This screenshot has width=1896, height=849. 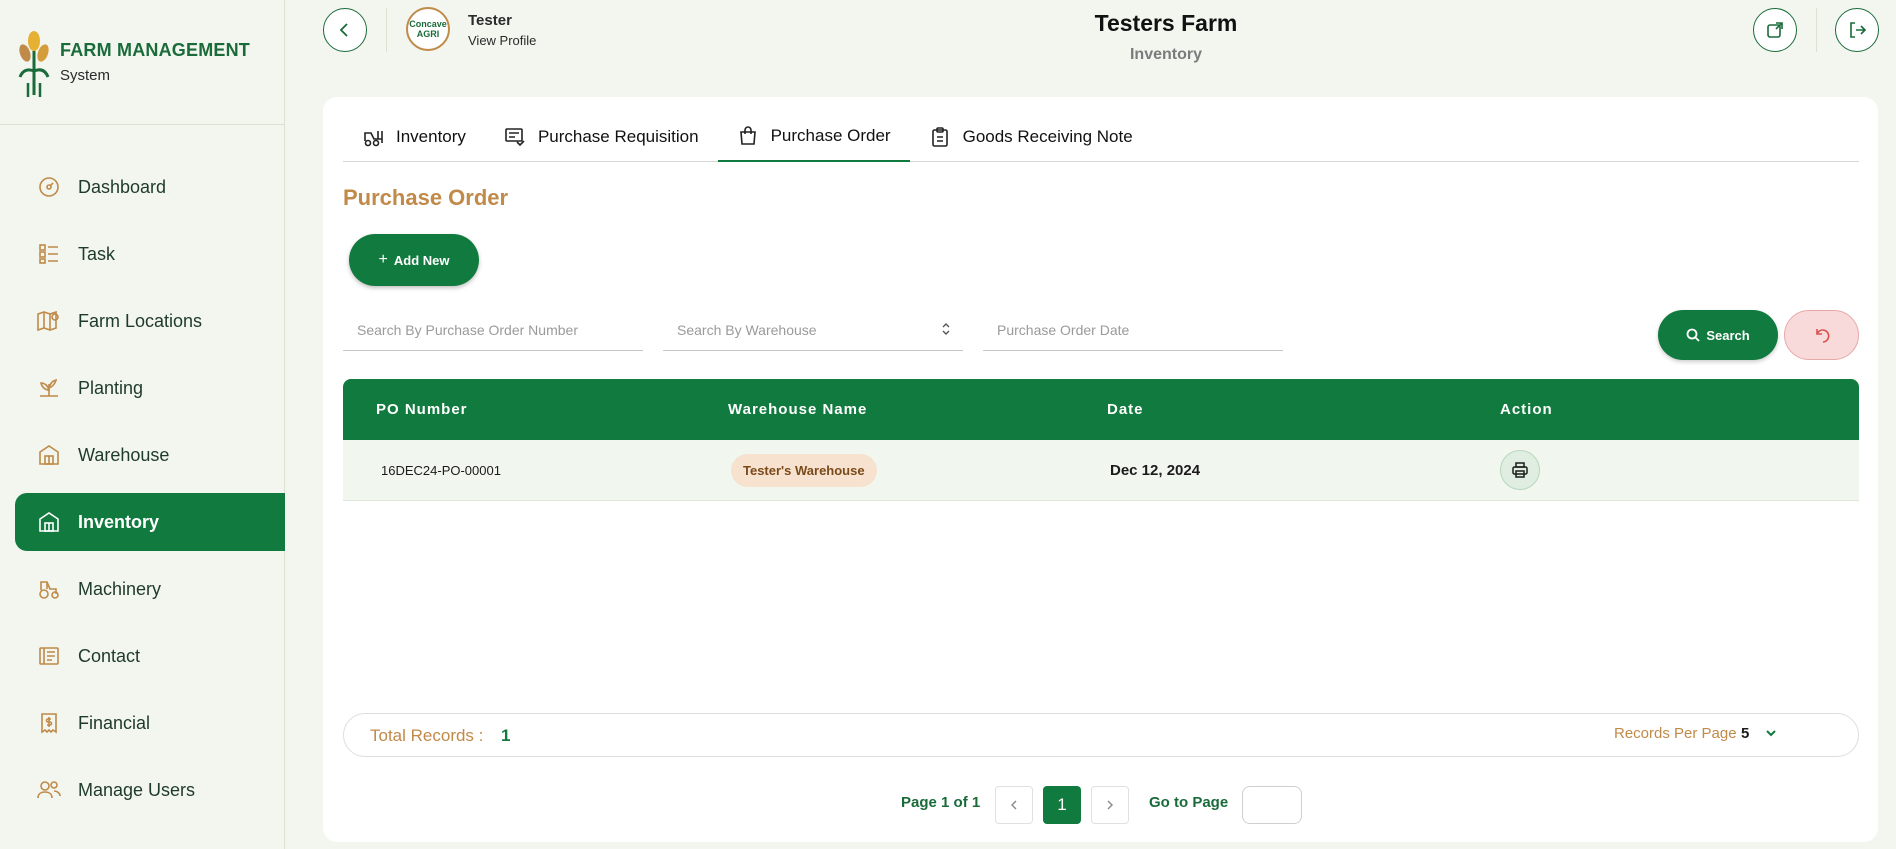 I want to click on sidebar-item-machinery: Machinery, so click(x=142, y=589).